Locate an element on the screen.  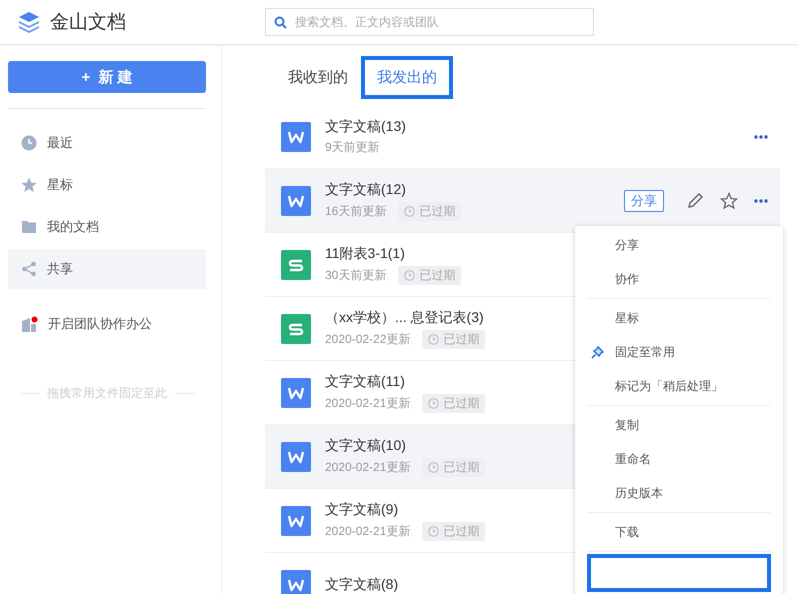
search-icon is located at coordinates (280, 22).